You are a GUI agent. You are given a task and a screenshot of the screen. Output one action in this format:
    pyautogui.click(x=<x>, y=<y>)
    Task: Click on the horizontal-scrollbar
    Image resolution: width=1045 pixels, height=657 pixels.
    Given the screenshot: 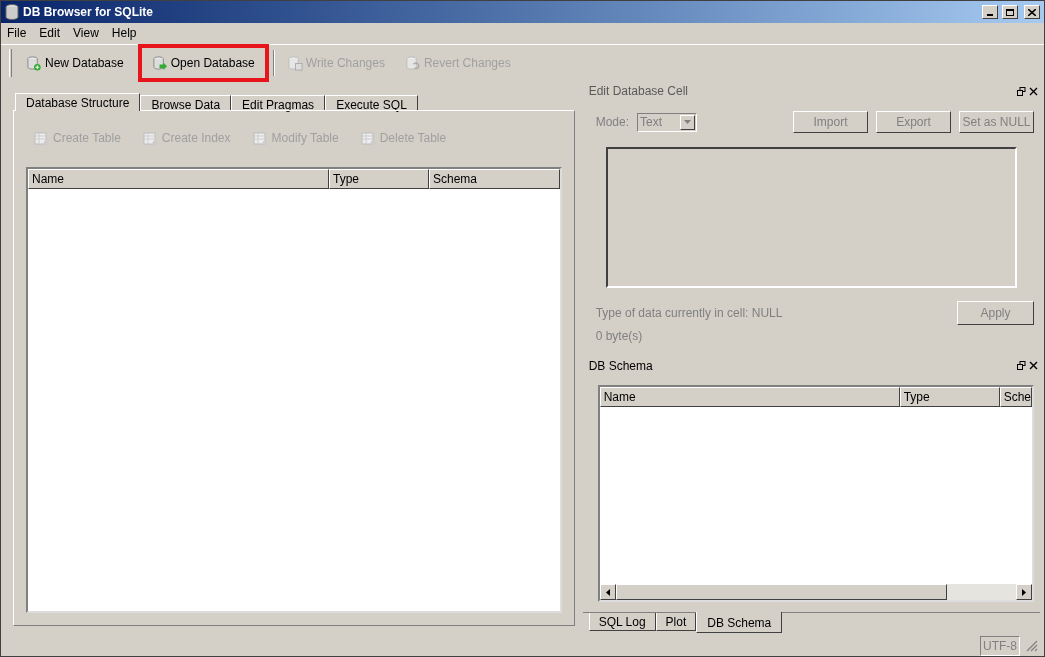 What is the action you would take?
    pyautogui.click(x=815, y=592)
    